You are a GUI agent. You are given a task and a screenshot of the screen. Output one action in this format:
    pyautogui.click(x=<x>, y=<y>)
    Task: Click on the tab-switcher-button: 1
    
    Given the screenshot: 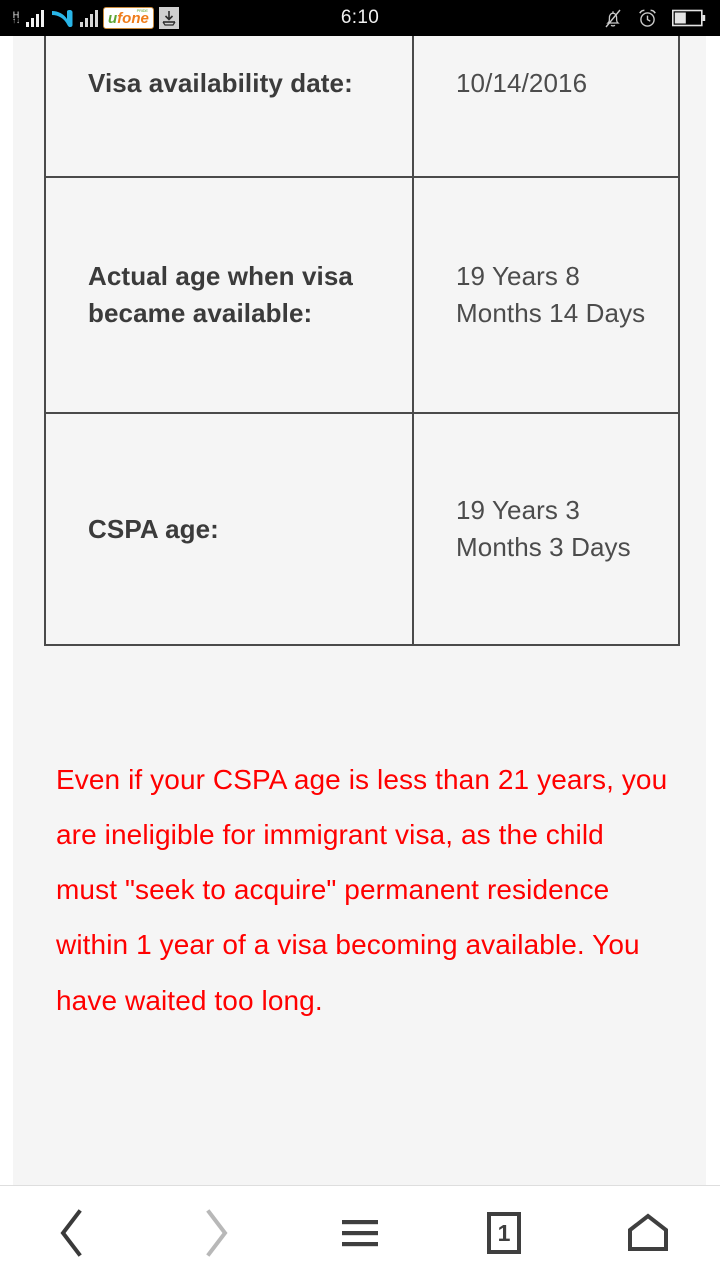 What is the action you would take?
    pyautogui.click(x=504, y=1233)
    